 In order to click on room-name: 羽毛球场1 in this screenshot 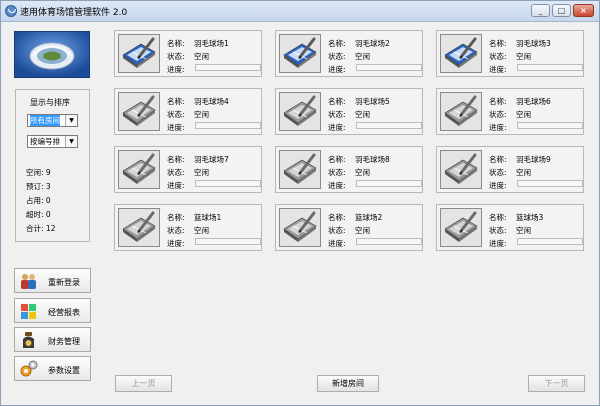, I will do `click(211, 43)`.